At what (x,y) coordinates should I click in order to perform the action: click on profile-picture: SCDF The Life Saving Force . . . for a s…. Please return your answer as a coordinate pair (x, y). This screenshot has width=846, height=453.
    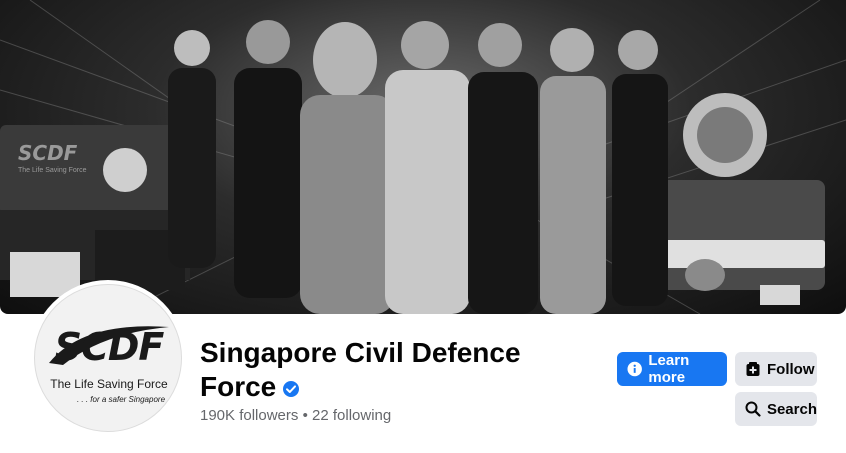
    Looking at the image, I should click on (108, 358).